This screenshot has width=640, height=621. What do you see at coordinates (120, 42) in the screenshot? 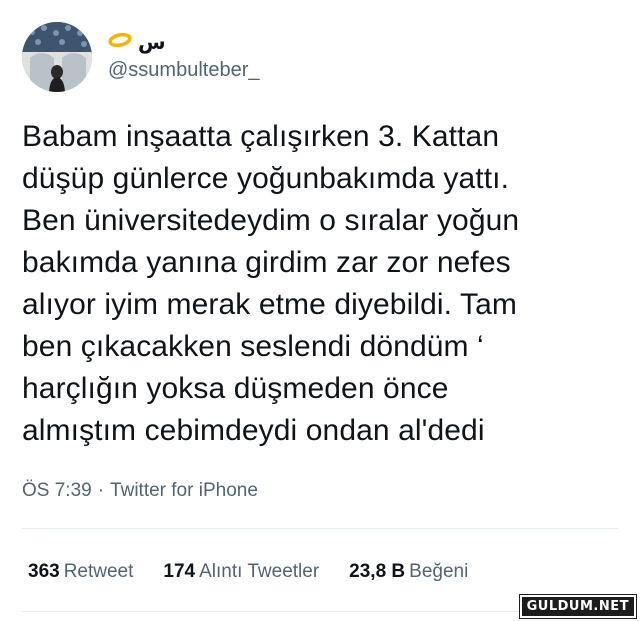
I see `halo-icon` at bounding box center [120, 42].